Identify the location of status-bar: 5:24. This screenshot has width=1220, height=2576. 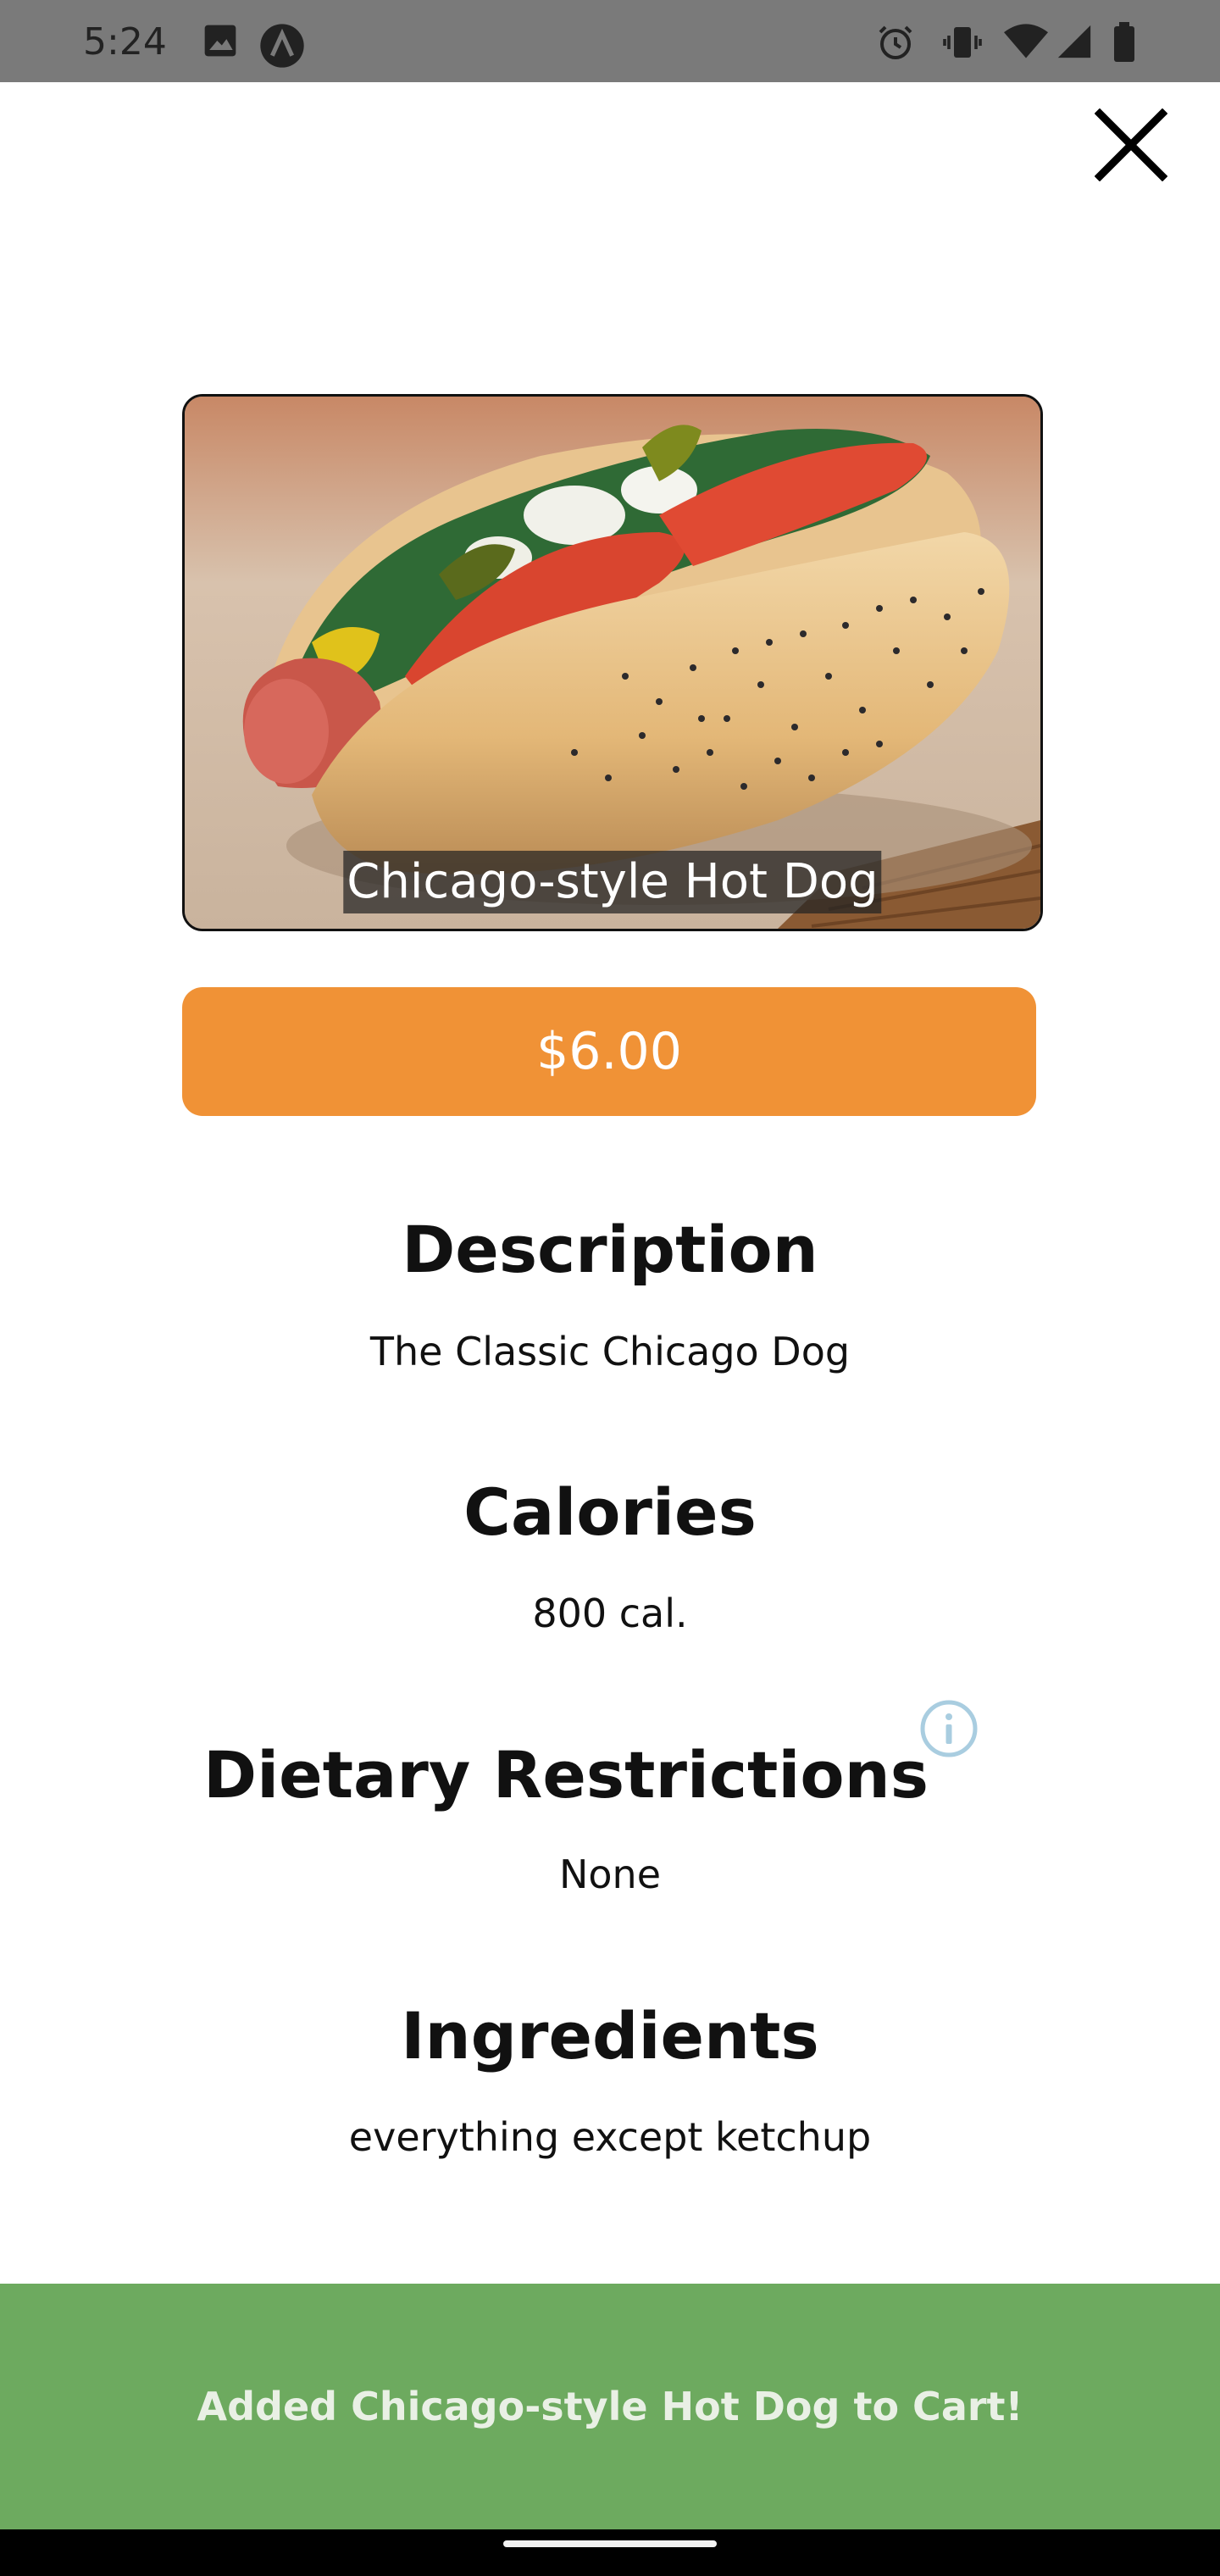
(610, 41).